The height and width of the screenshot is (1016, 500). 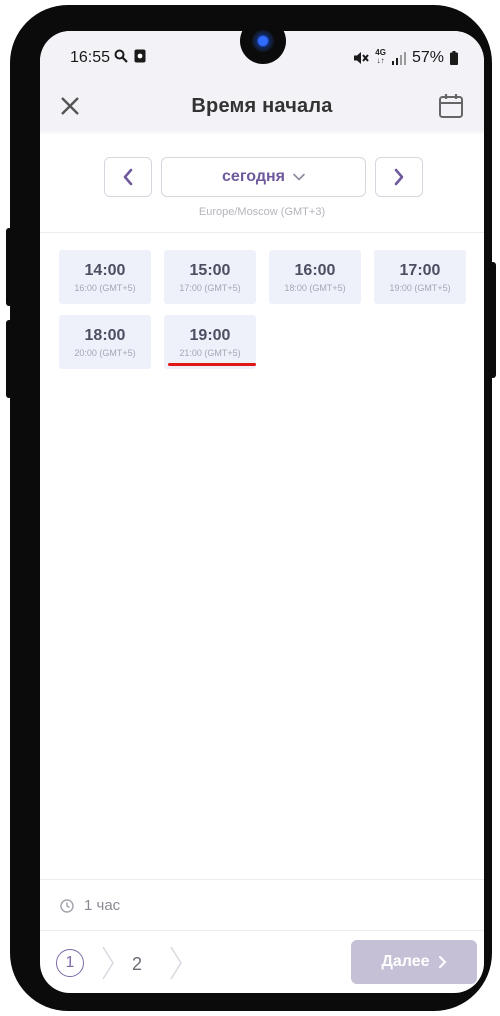 I want to click on previous-day-button, so click(x=128, y=177).